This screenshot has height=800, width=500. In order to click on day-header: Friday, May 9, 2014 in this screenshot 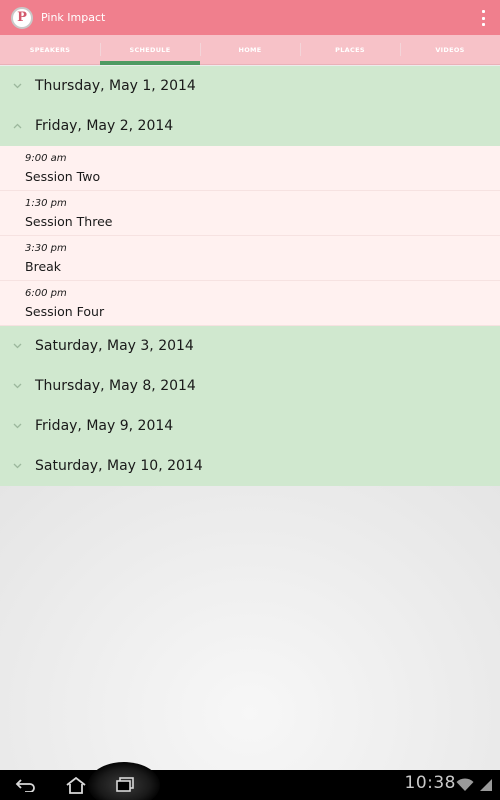, I will do `click(250, 426)`.